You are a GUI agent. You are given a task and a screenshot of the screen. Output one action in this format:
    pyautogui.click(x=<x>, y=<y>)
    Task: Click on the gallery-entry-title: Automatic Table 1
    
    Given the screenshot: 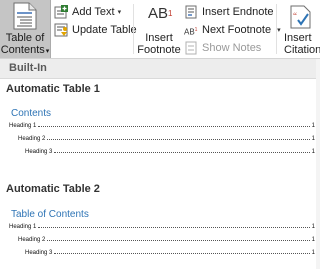 What is the action you would take?
    pyautogui.click(x=53, y=89)
    